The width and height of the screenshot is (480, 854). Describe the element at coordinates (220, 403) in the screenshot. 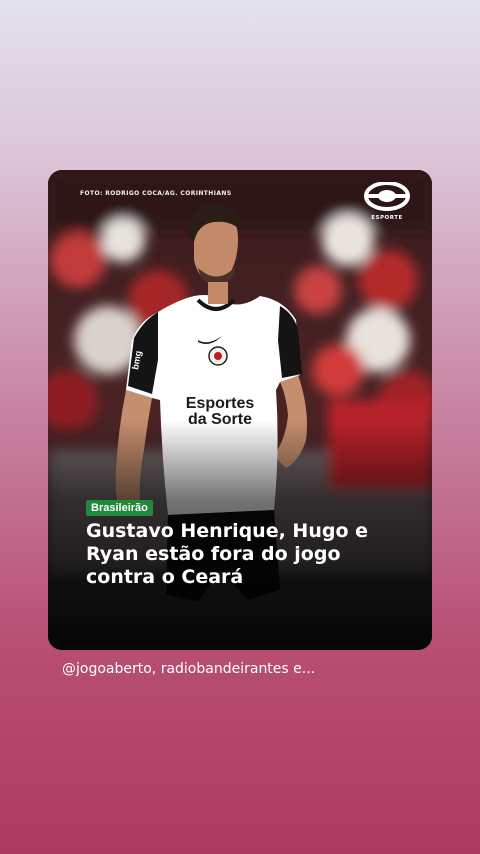

I see `shirt-sponsor-line1: Esportes` at that location.